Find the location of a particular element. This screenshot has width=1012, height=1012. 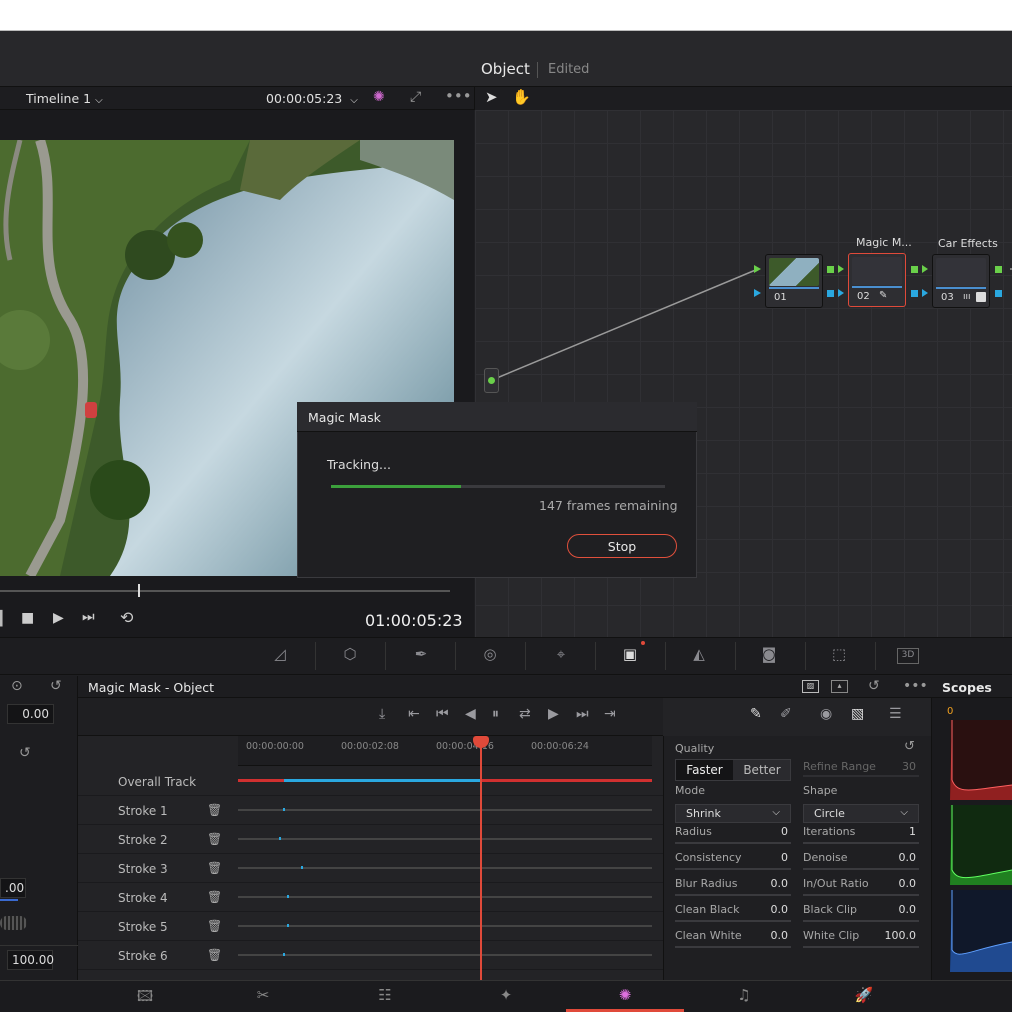

node-03: 03 ııı is located at coordinates (961, 281).